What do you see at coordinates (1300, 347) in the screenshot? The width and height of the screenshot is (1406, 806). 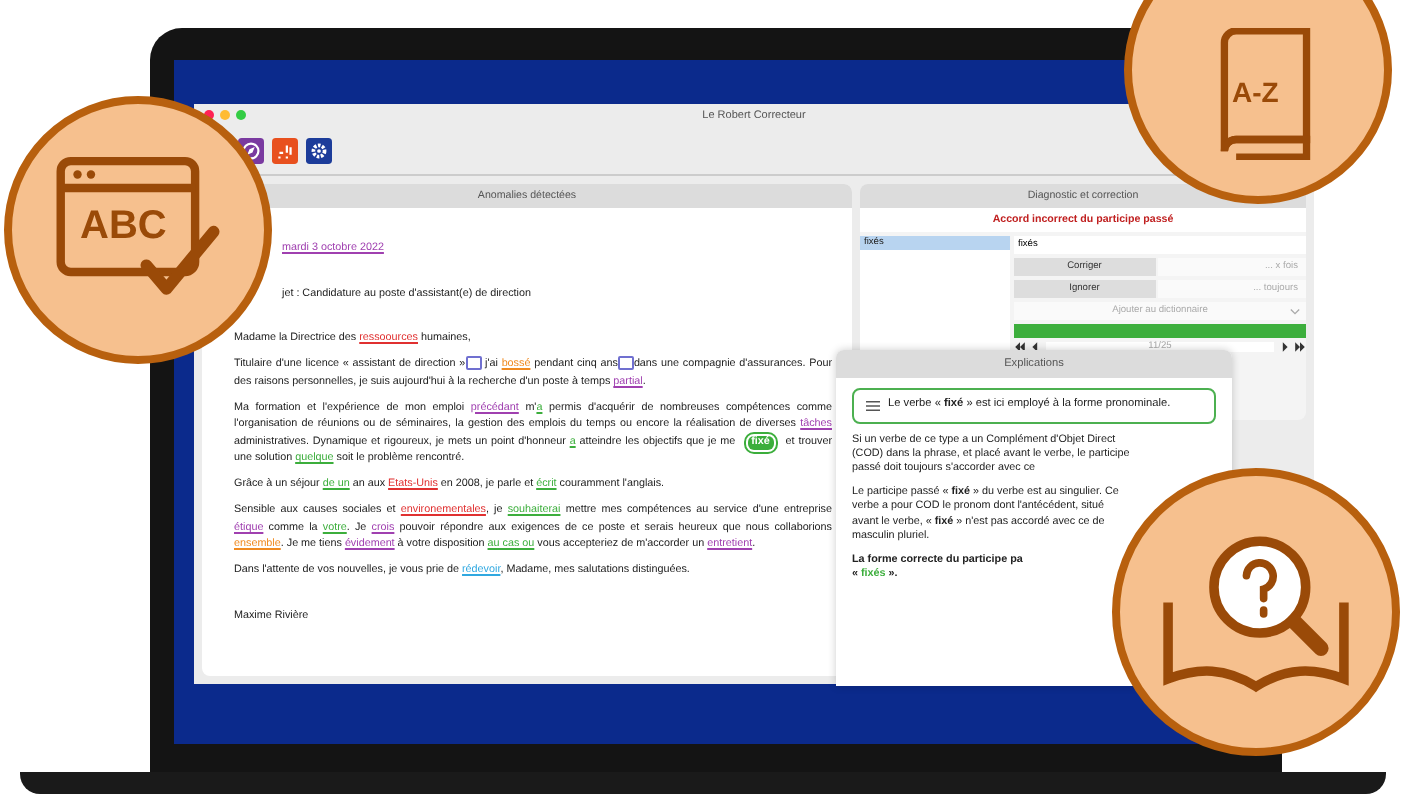 I see `last-icon` at bounding box center [1300, 347].